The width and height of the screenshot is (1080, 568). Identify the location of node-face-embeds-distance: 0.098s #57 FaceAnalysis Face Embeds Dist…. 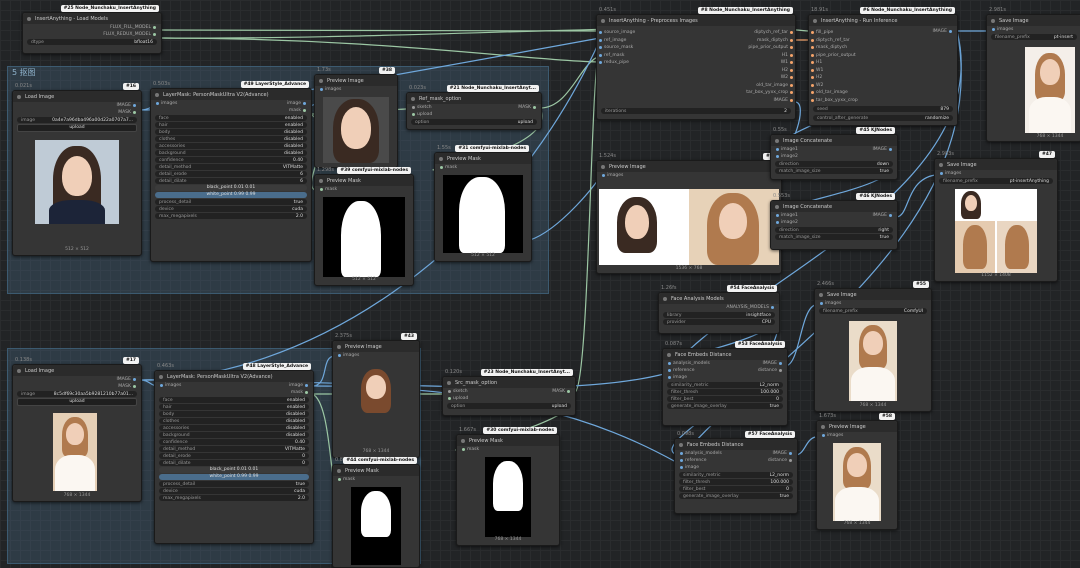
(736, 472).